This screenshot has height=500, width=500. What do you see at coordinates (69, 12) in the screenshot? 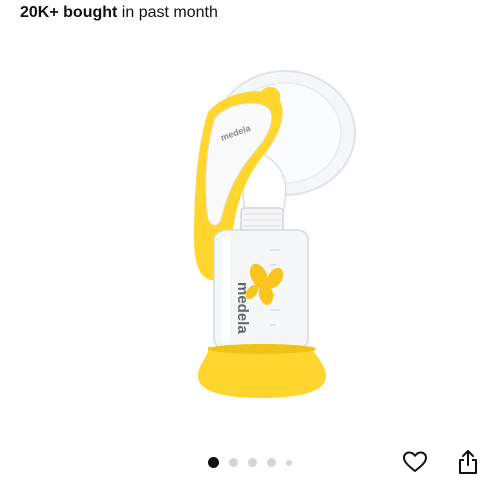
I see `bought-count: 20K+ bought` at bounding box center [69, 12].